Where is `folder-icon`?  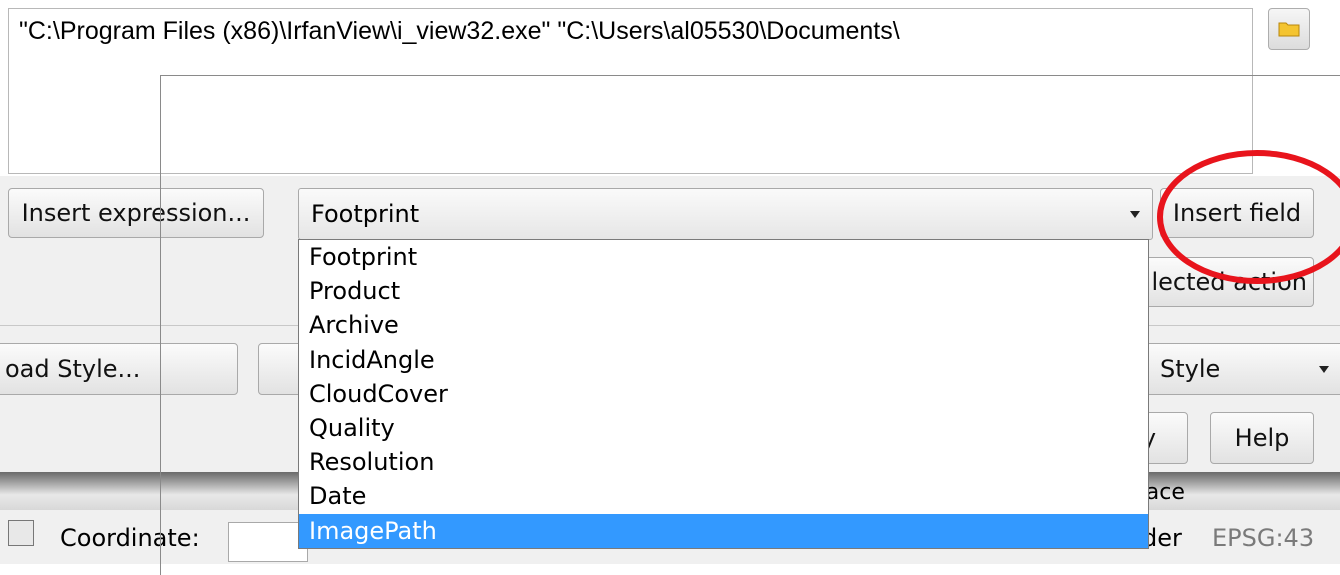
folder-icon is located at coordinates (1289, 29).